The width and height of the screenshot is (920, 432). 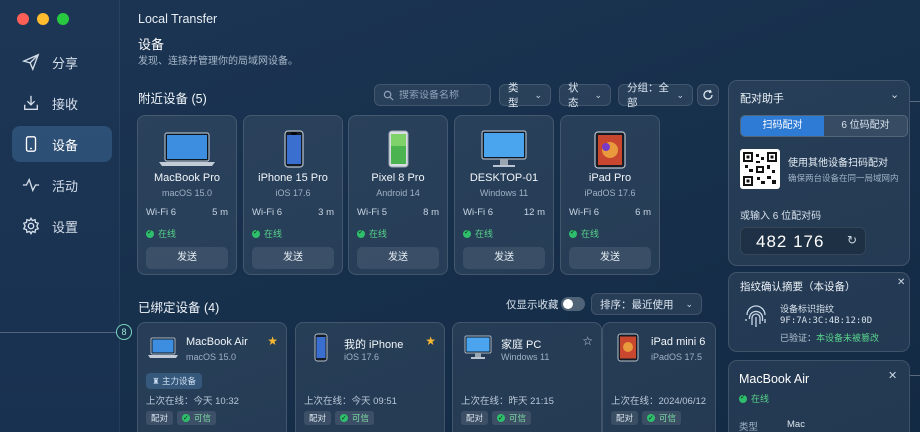 I want to click on notification-badge: 8, so click(x=124, y=332).